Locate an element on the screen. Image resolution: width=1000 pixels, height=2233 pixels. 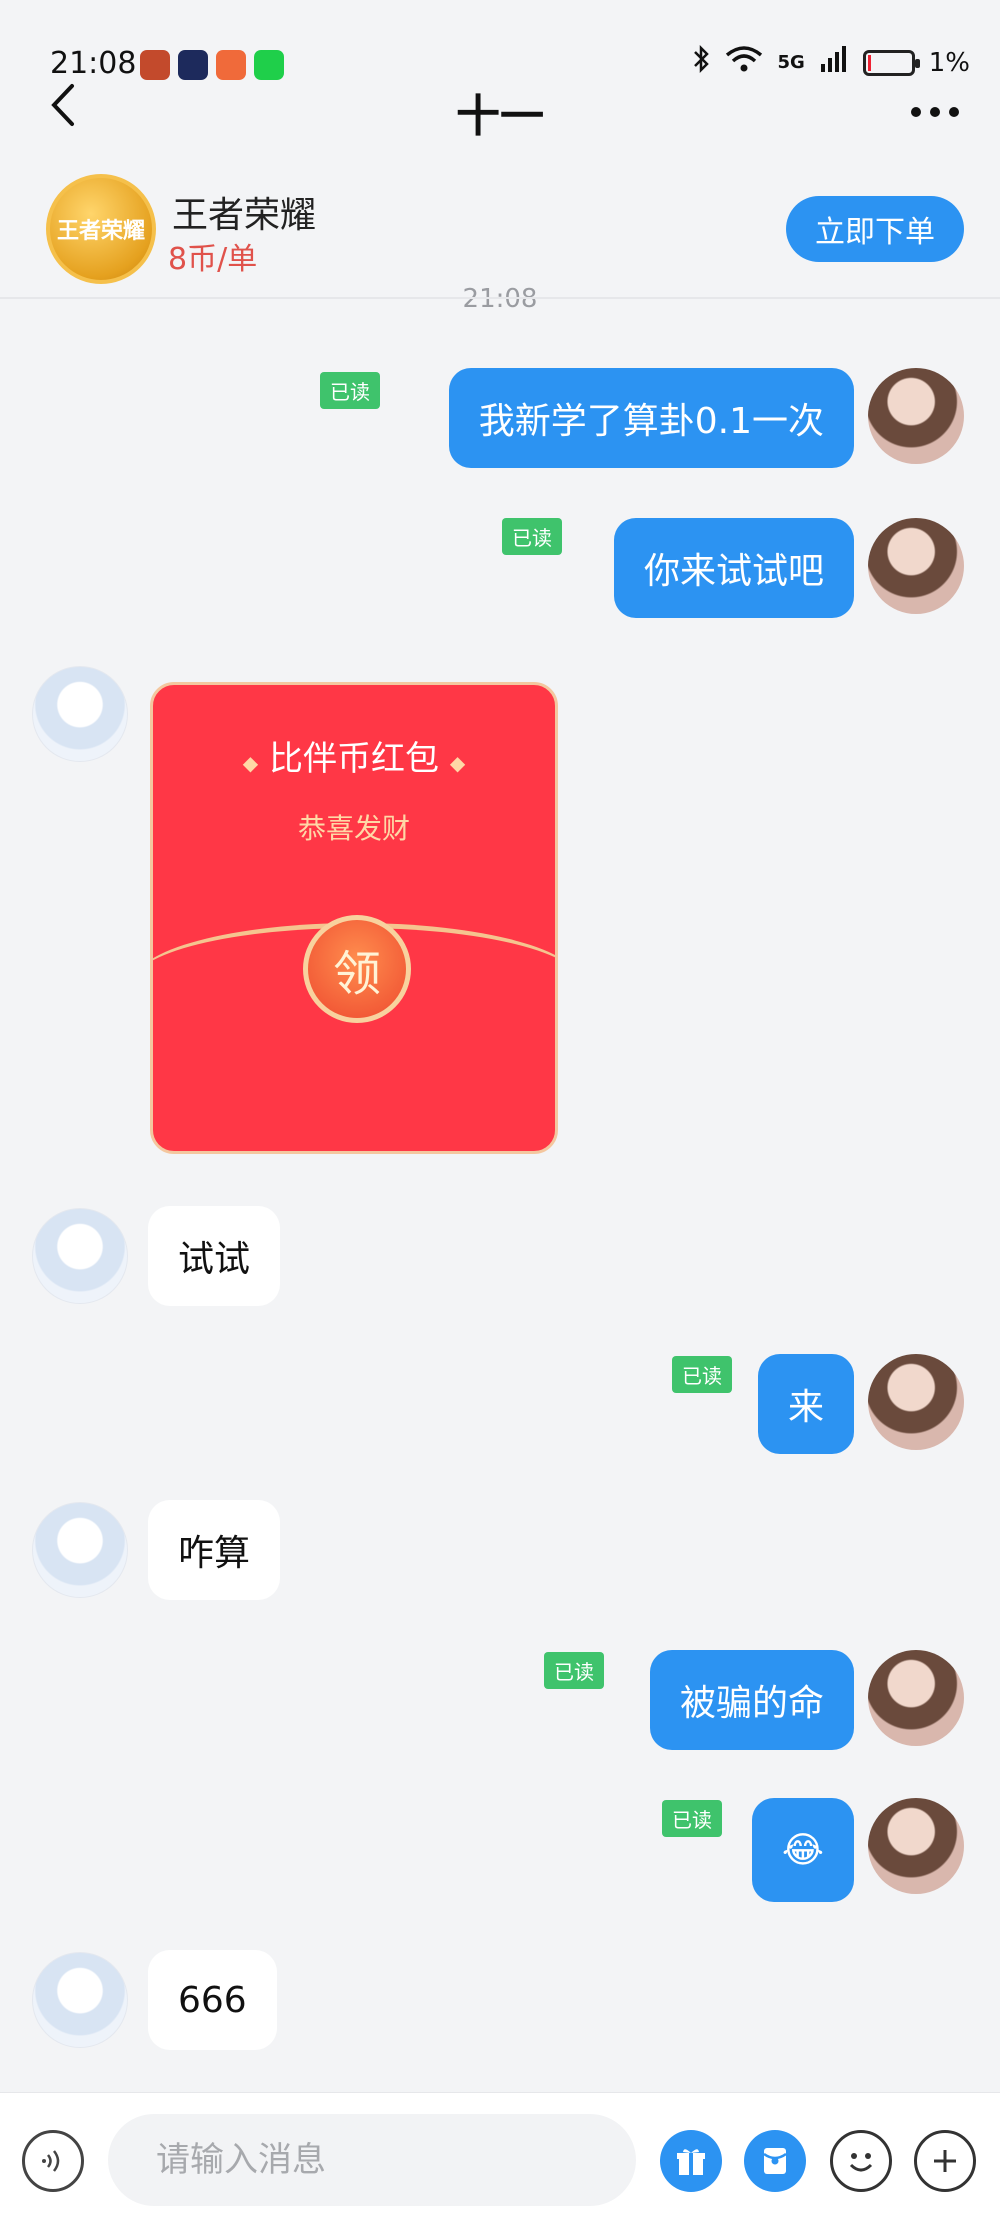
red-packet-subtitle: 恭喜发财 is located at coordinates (353, 828).